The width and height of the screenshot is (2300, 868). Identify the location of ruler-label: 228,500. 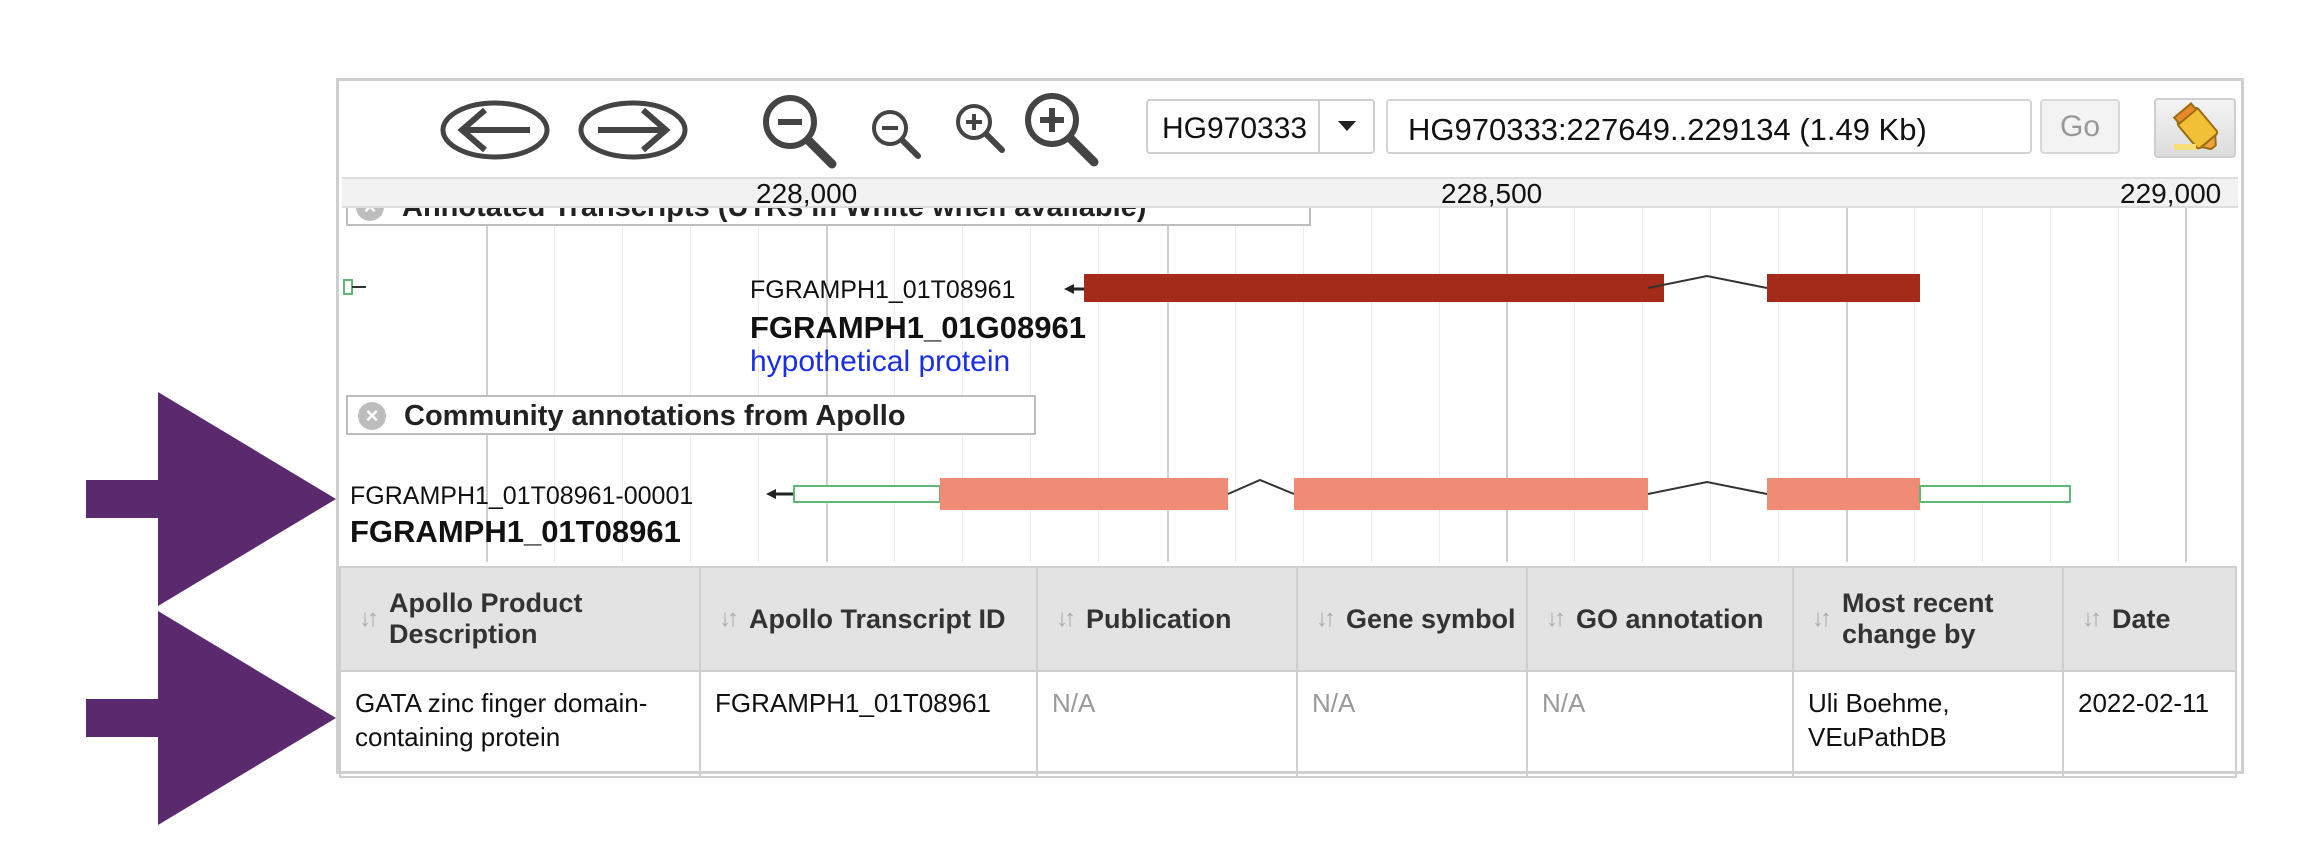
(1492, 193).